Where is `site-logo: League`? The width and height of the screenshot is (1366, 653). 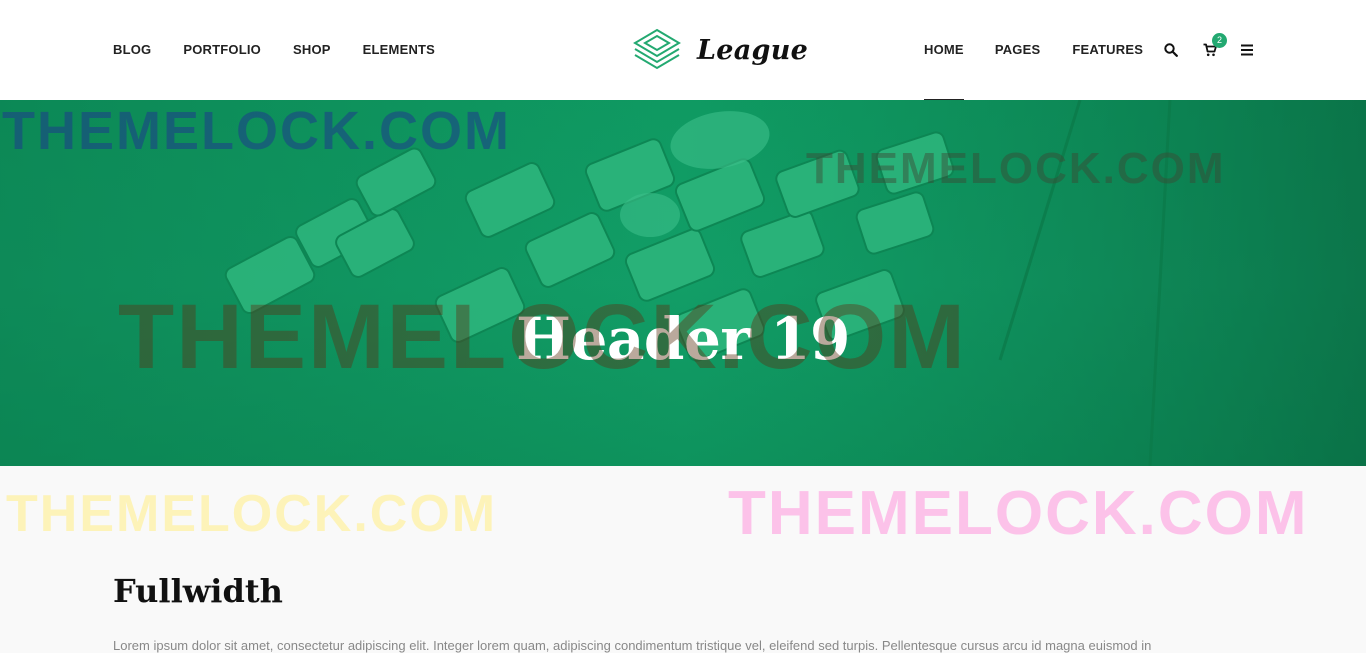 site-logo: League is located at coordinates (719, 50).